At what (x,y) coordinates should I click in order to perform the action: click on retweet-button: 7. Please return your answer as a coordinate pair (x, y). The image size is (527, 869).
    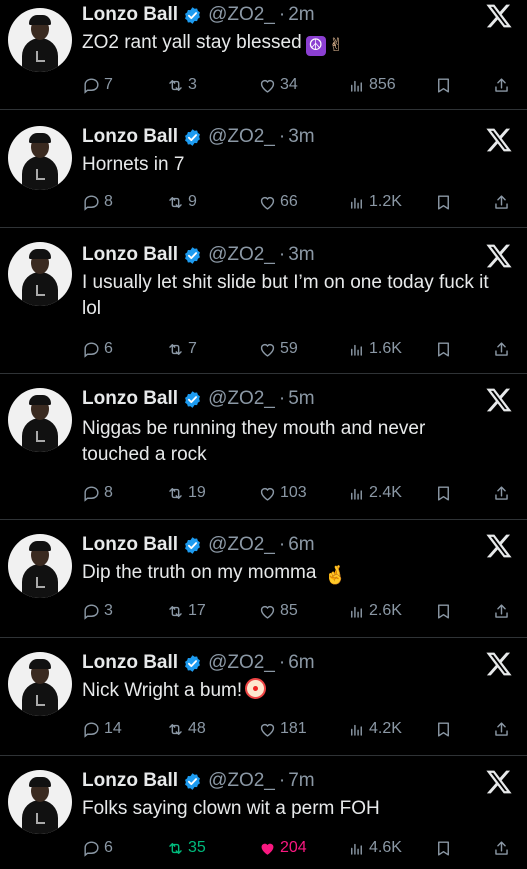
    Looking at the image, I should click on (181, 349).